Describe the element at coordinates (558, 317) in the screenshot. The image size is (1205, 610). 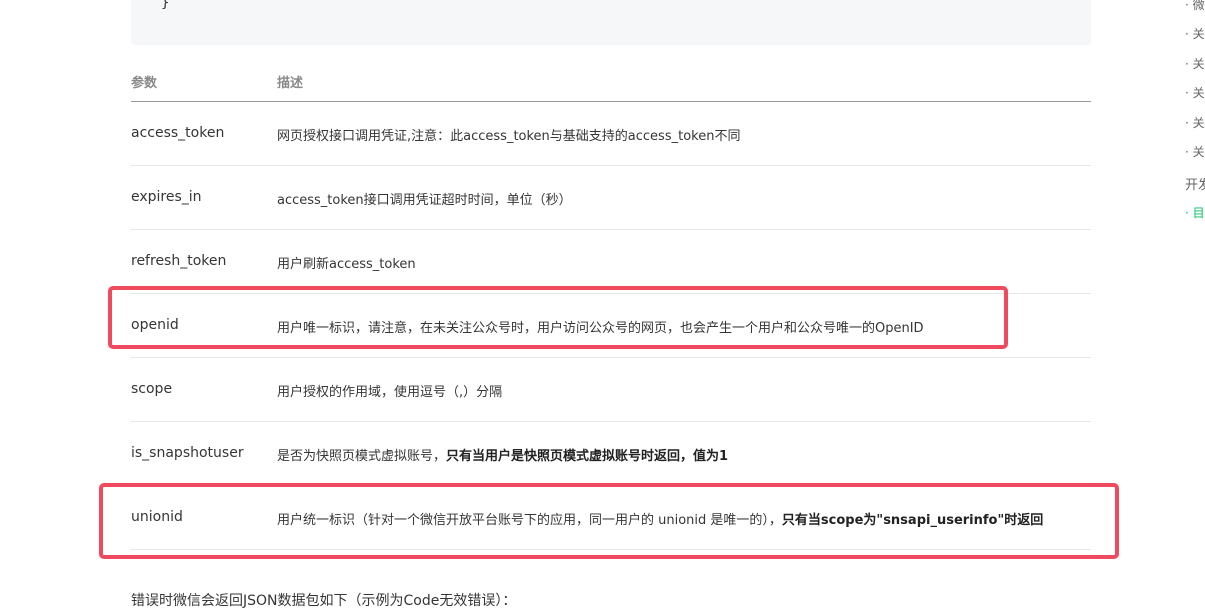
I see `highlight-openid-box` at that location.